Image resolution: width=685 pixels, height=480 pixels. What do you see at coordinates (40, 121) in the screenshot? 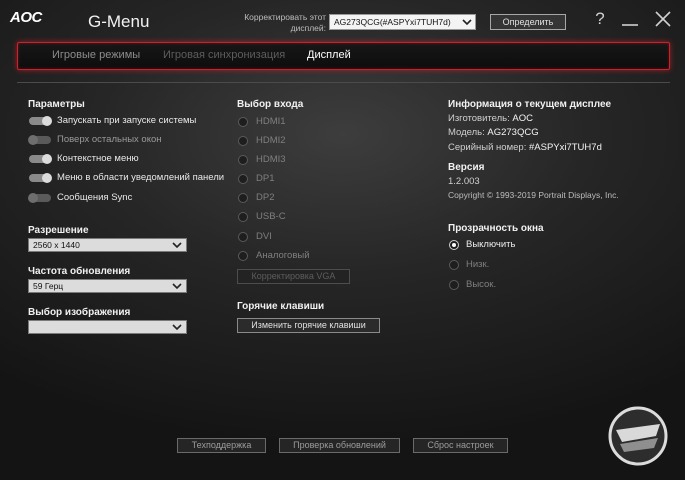
I see `toggle-autostart` at bounding box center [40, 121].